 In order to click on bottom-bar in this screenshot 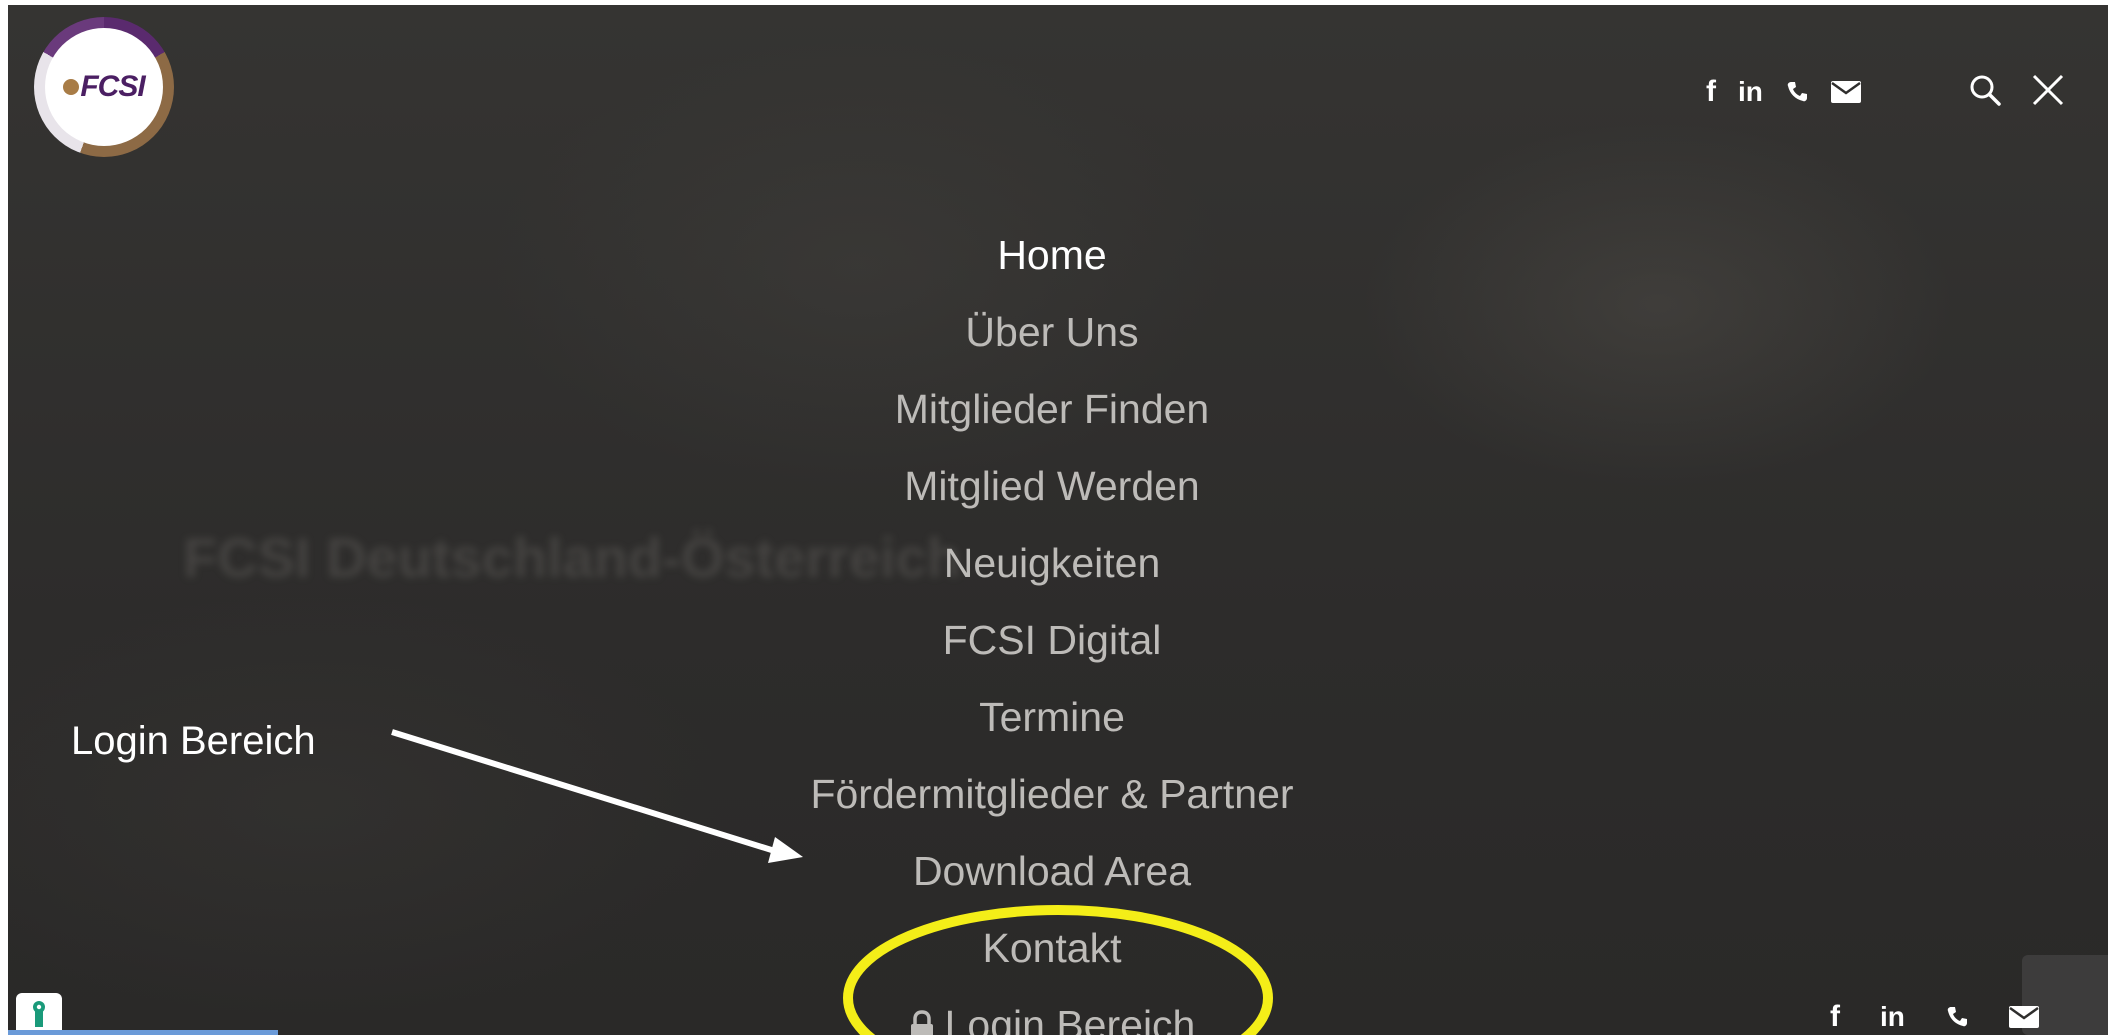, I will do `click(143, 1032)`.